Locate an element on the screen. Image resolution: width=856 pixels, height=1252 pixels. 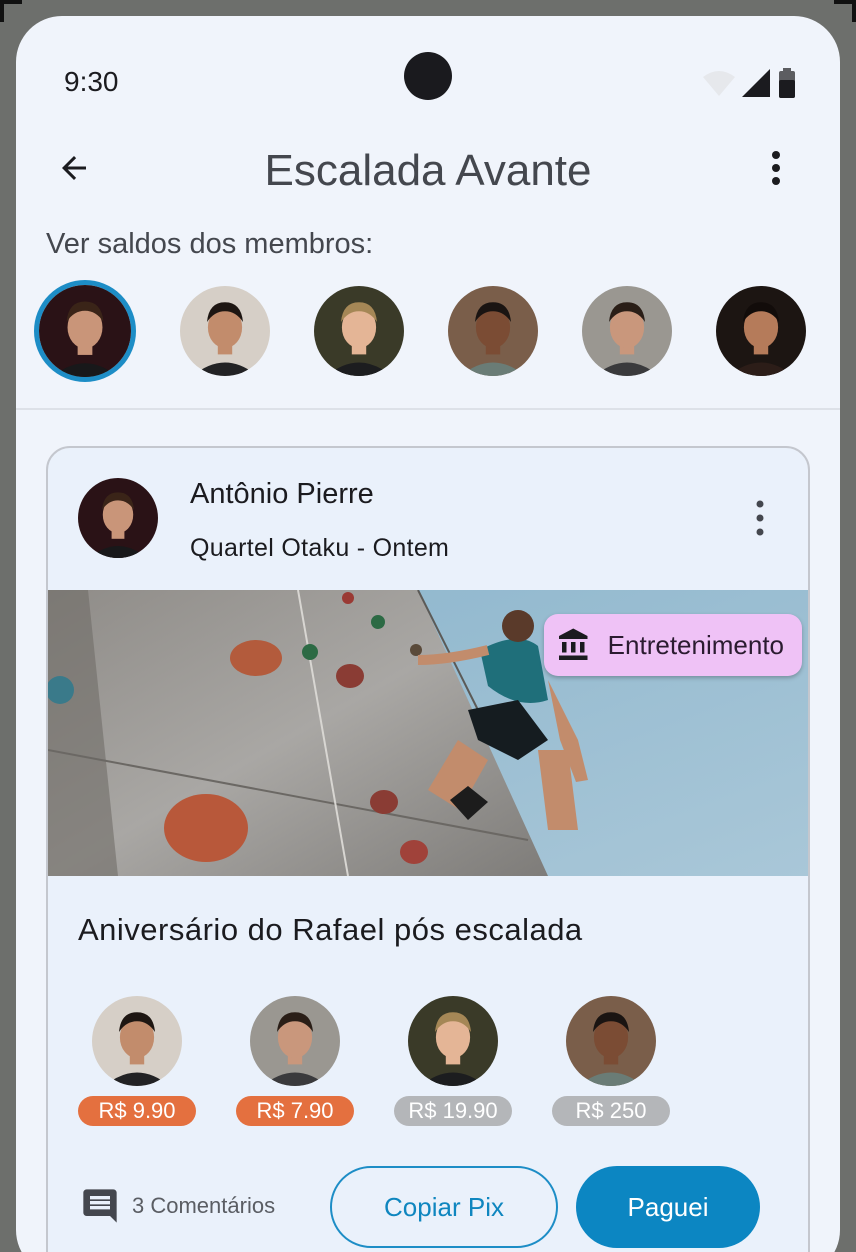
members-avatar-row is located at coordinates (432, 333).